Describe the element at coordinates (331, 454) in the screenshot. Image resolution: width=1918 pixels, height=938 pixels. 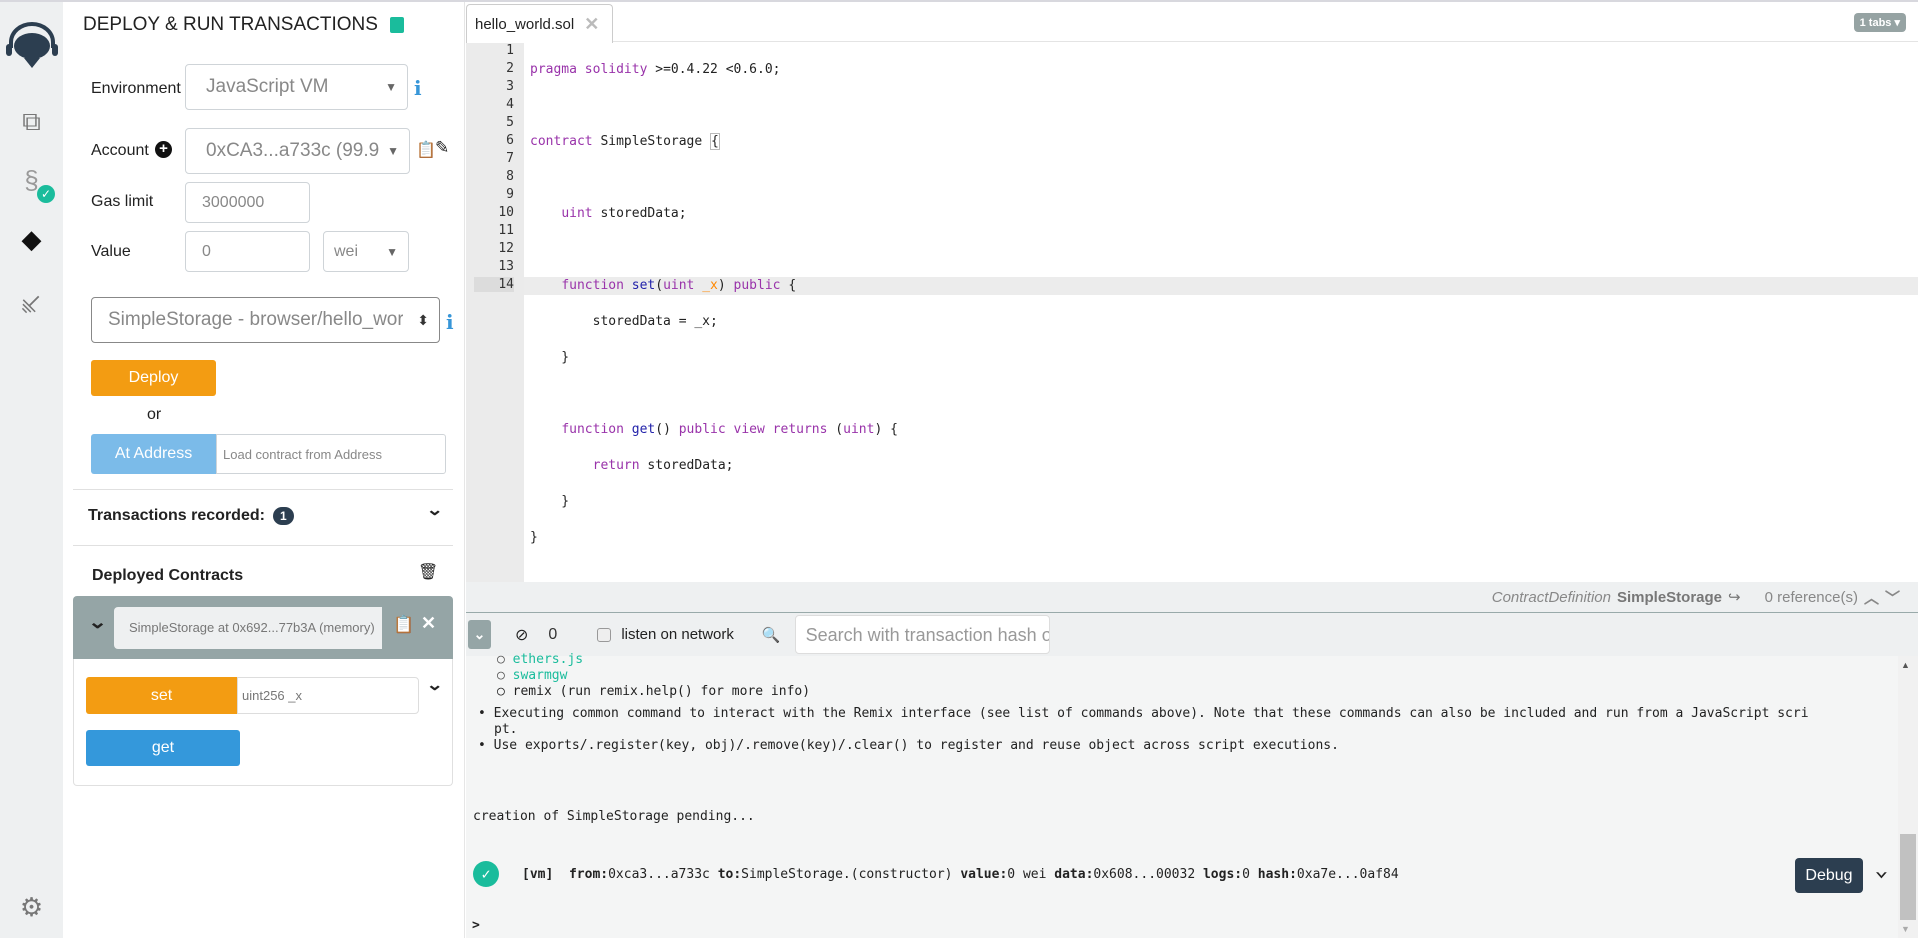
I see `at-address-input: Load contract from Address` at that location.